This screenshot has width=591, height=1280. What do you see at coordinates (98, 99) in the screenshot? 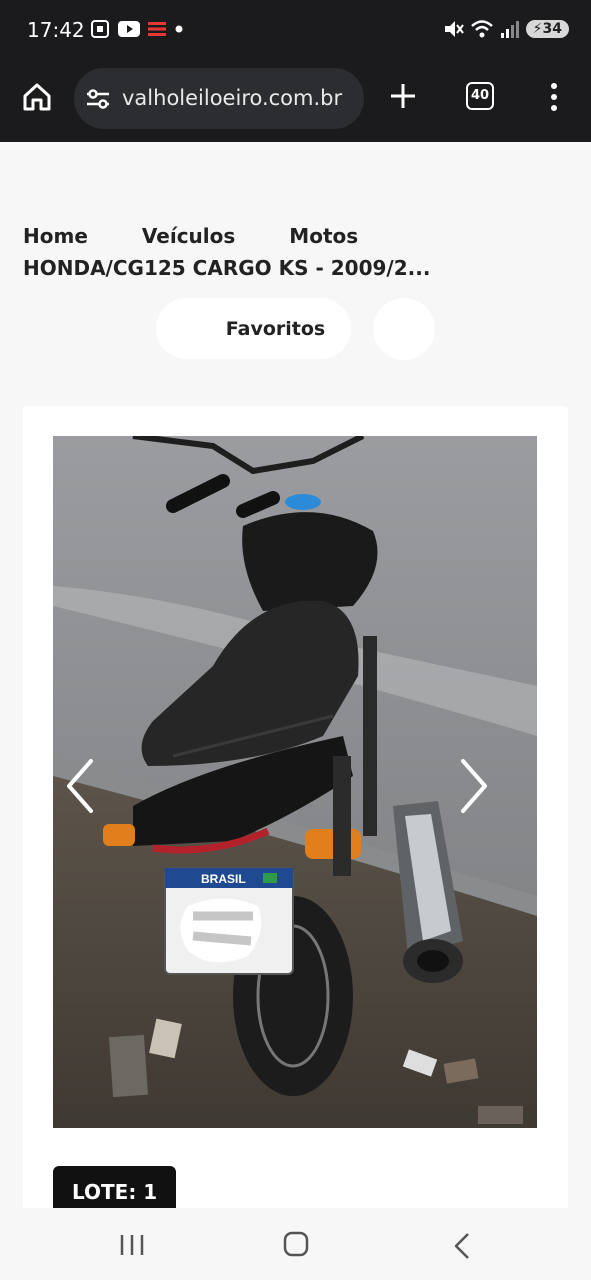
I see `site-settings-icon` at bounding box center [98, 99].